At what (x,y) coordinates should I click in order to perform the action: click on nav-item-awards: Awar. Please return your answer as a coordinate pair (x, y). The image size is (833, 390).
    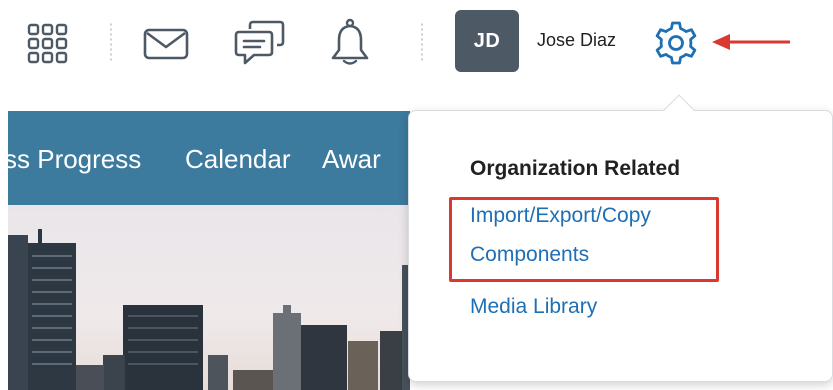
    Looking at the image, I should click on (351, 159).